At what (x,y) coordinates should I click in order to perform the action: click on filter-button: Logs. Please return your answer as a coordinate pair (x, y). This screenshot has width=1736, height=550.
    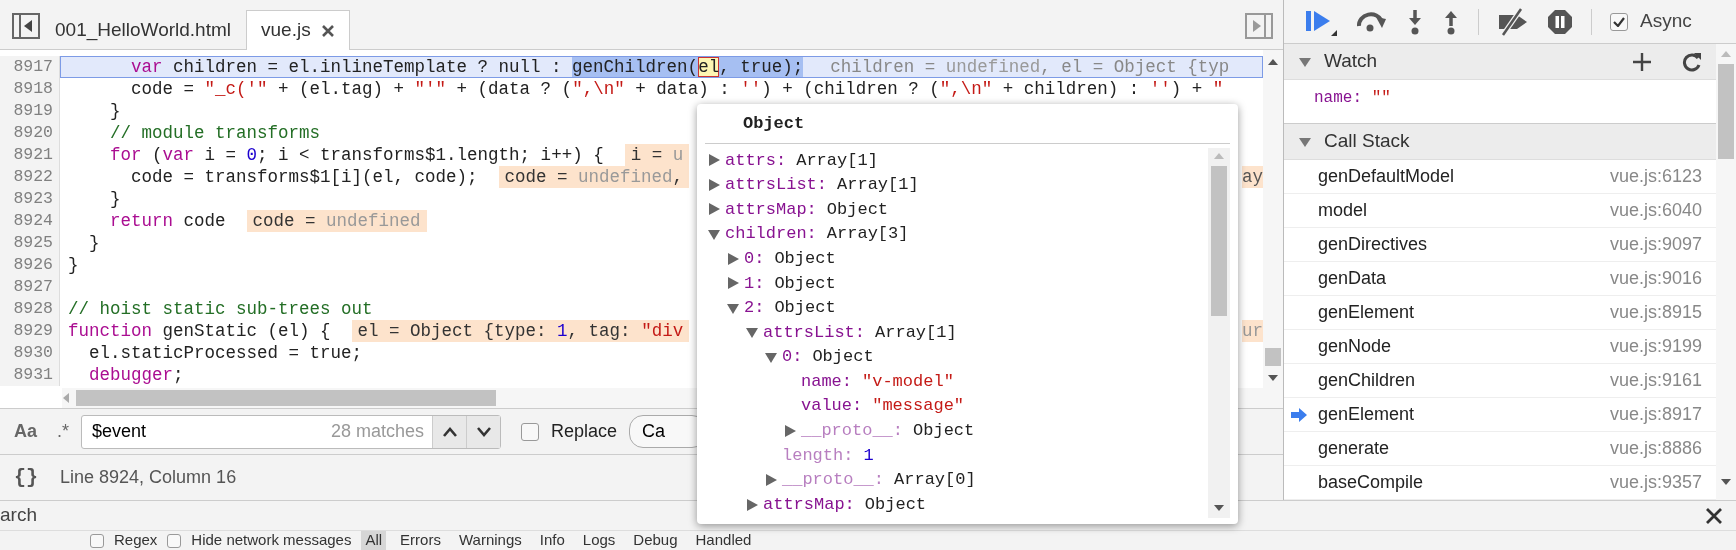
    Looking at the image, I should click on (599, 540).